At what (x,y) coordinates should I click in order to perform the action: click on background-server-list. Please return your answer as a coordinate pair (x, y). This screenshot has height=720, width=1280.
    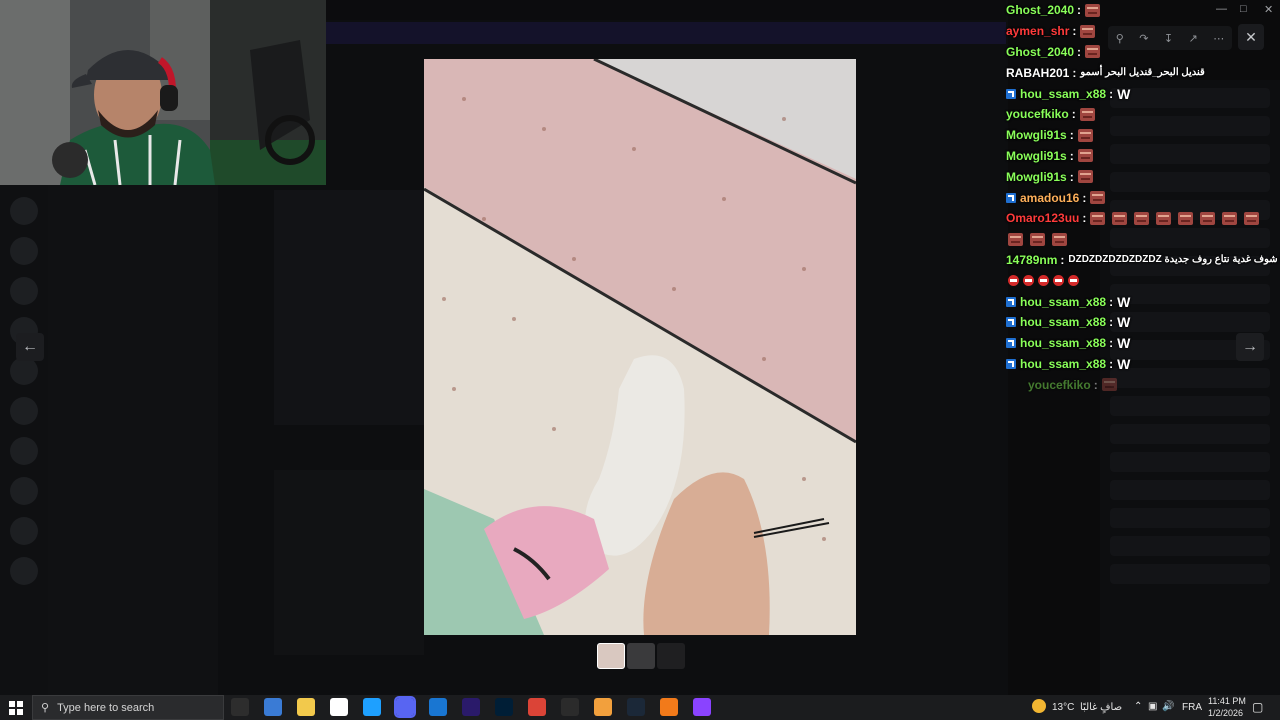
    Looking at the image, I should click on (24, 440).